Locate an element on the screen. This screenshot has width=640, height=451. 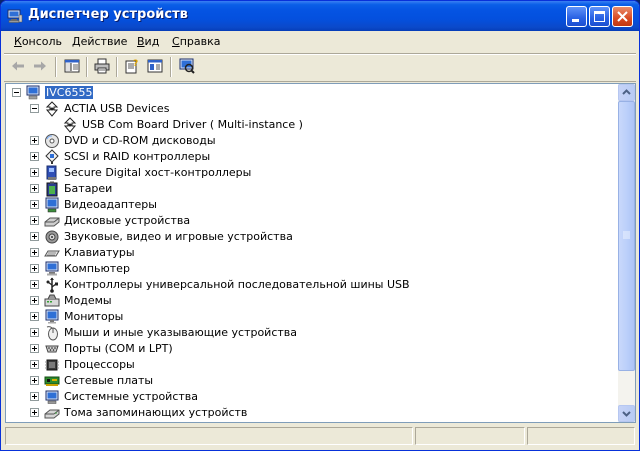
tree-item-network-adapters: Сетевые платы is located at coordinates (306, 381).